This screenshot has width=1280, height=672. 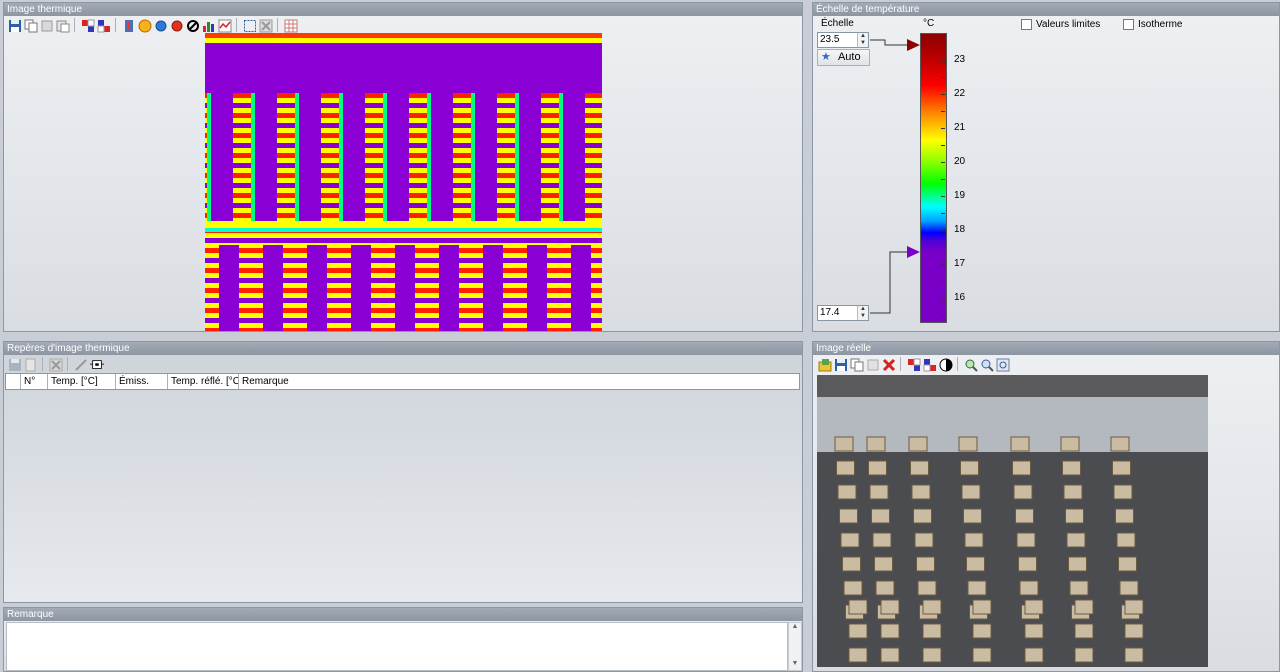 What do you see at coordinates (1002, 364) in the screenshot?
I see `zoom-fit-icon` at bounding box center [1002, 364].